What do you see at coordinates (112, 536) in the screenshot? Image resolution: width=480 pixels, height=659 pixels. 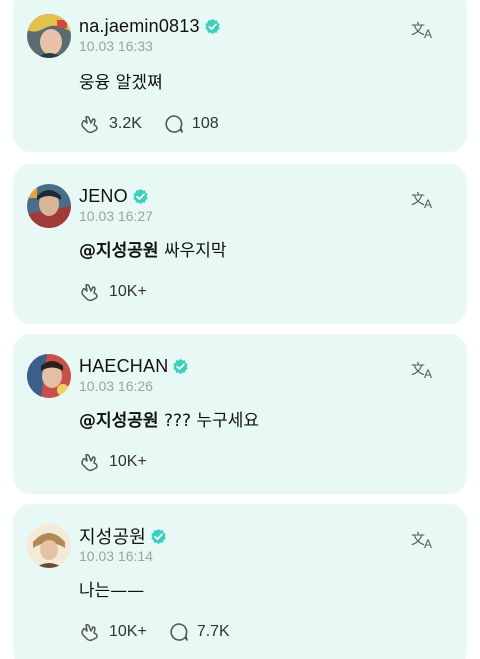 I see `author-name: 지성공원` at bounding box center [112, 536].